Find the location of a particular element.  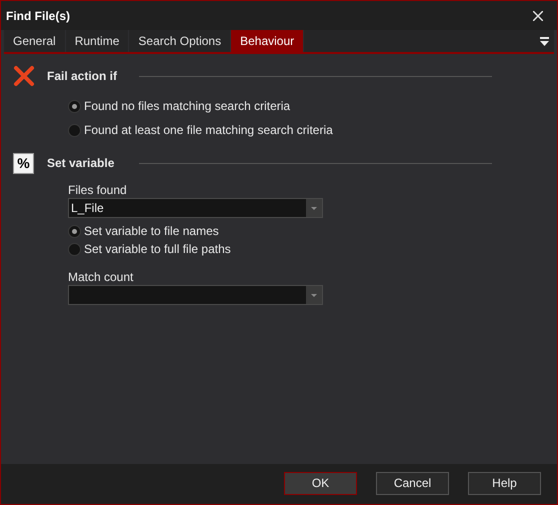

files-found-dropdown: L_File is located at coordinates (195, 208).